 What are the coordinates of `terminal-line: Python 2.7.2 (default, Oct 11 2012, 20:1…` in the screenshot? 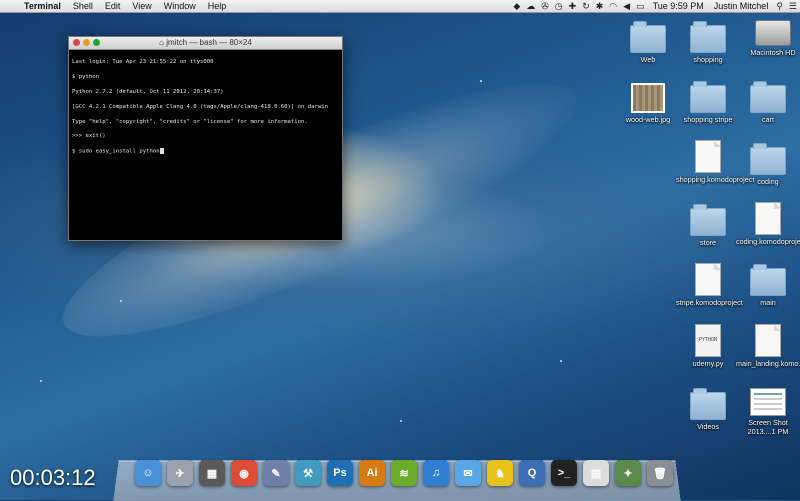 It's located at (148, 92).